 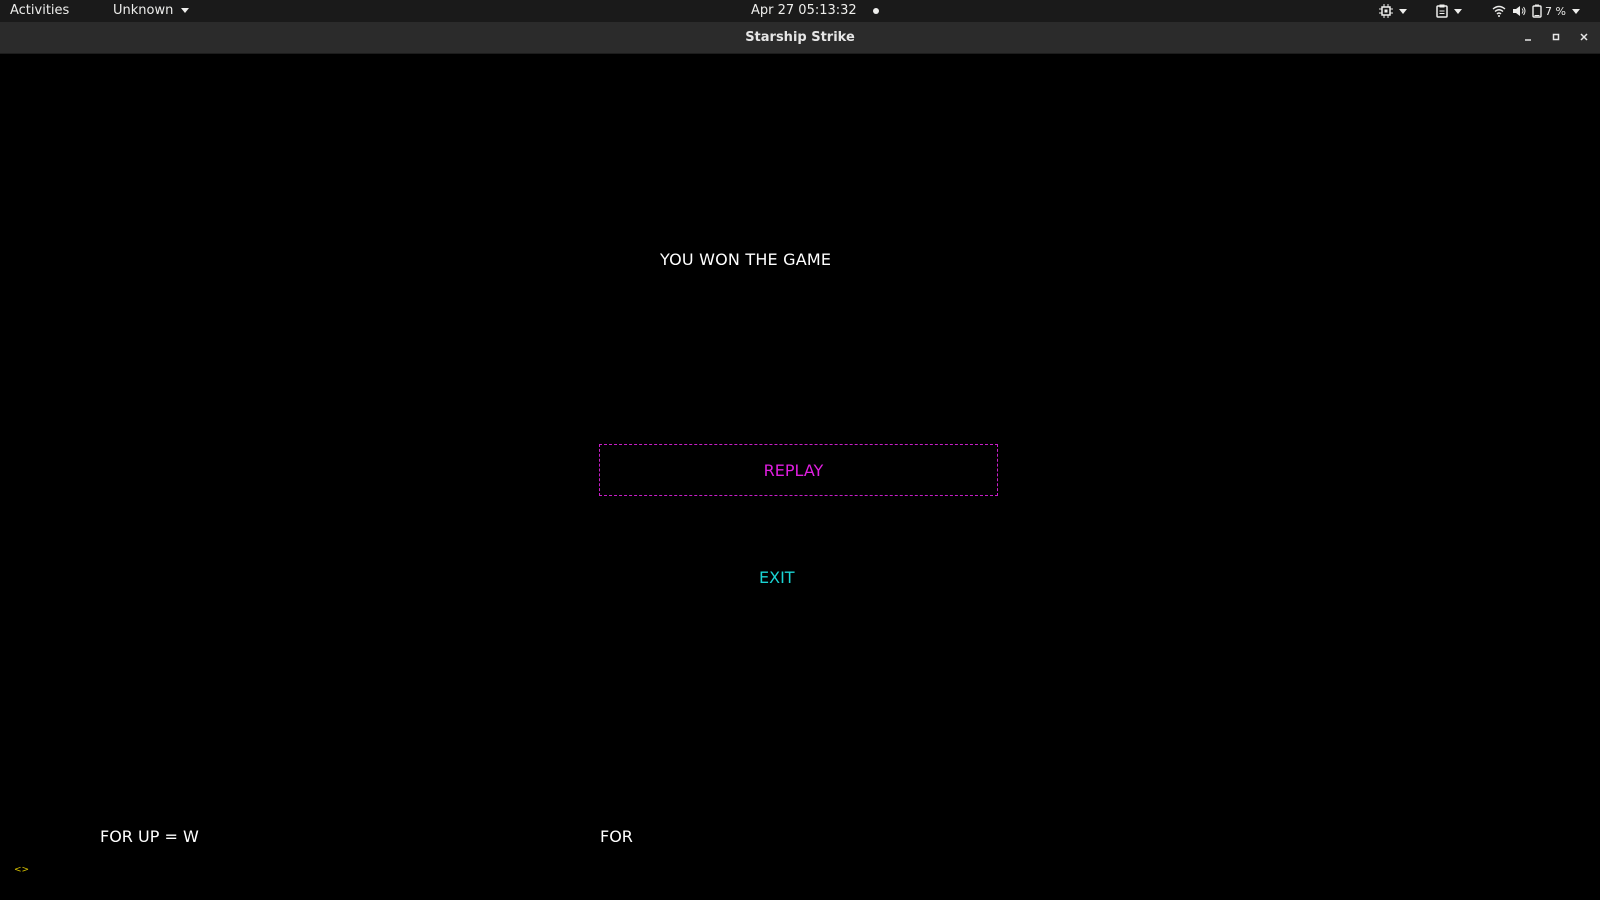 I want to click on window-titlebar: Starship Strike, so click(x=800, y=38).